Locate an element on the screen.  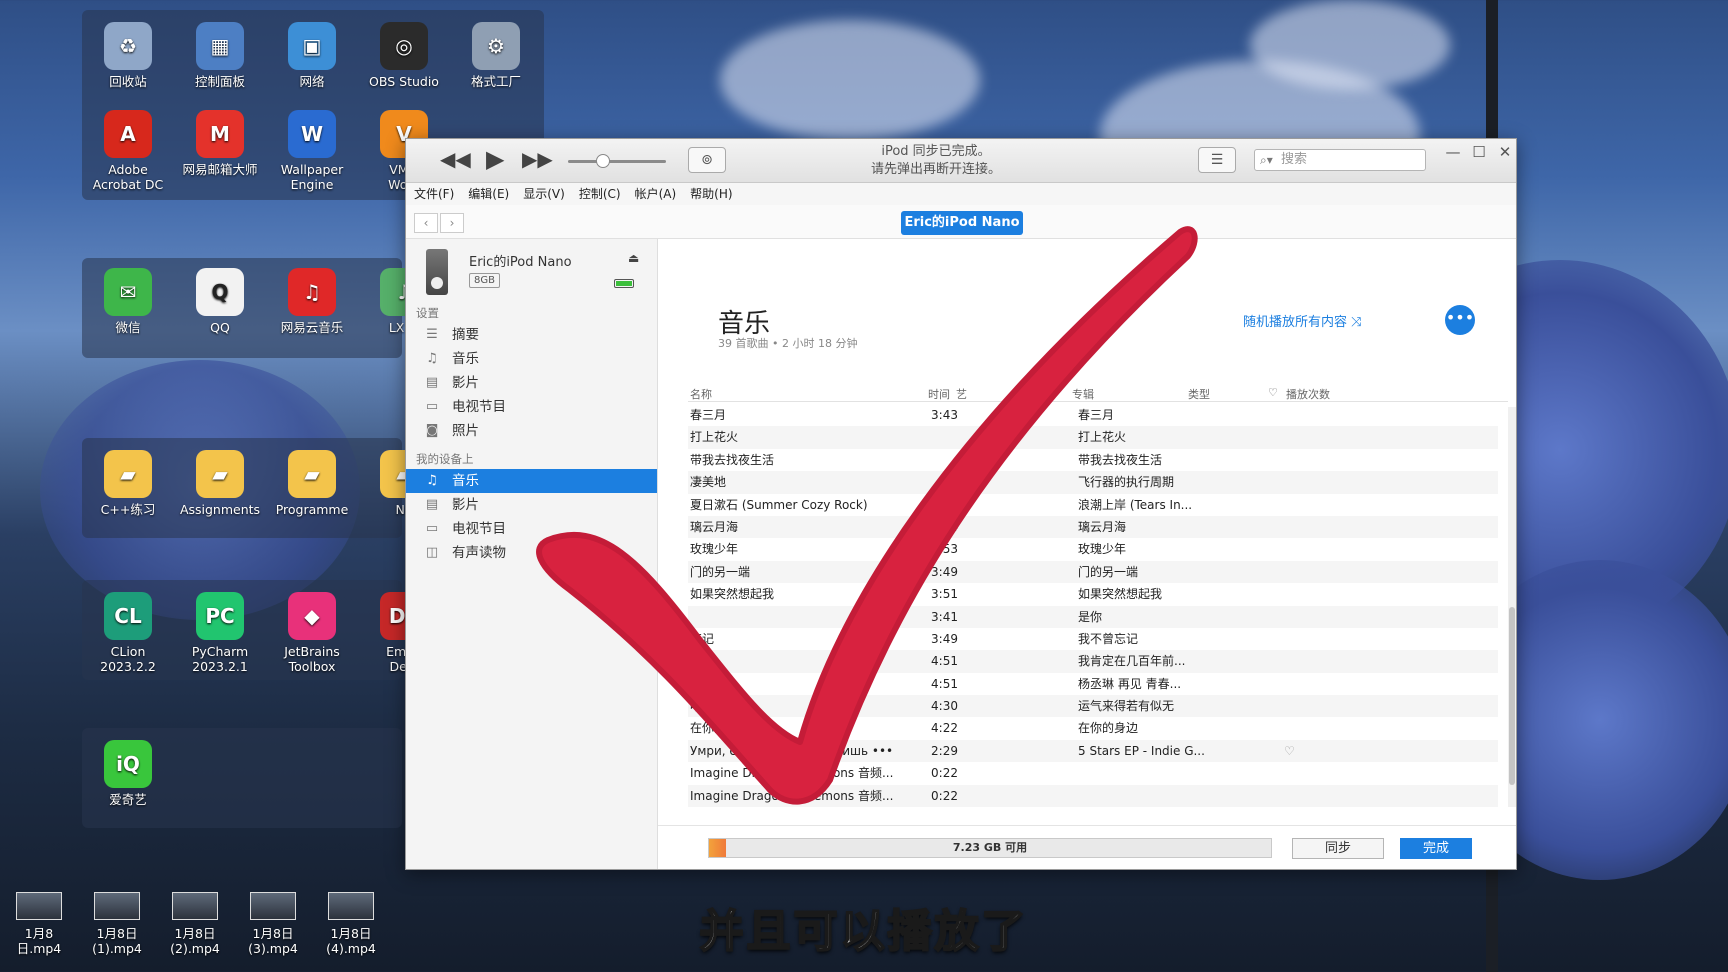
volume-slider is located at coordinates (617, 161).